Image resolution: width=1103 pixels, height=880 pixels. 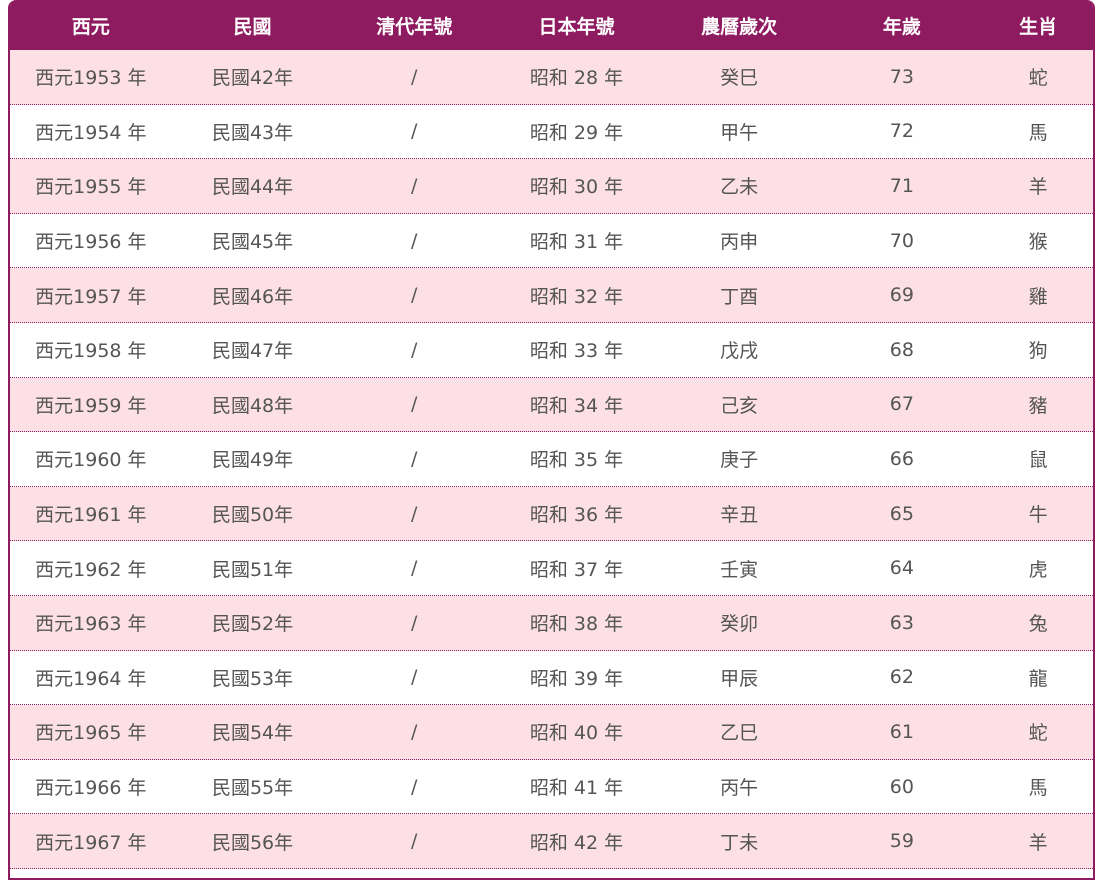 I want to click on cell-zodiac: 羊, so click(x=1038, y=842).